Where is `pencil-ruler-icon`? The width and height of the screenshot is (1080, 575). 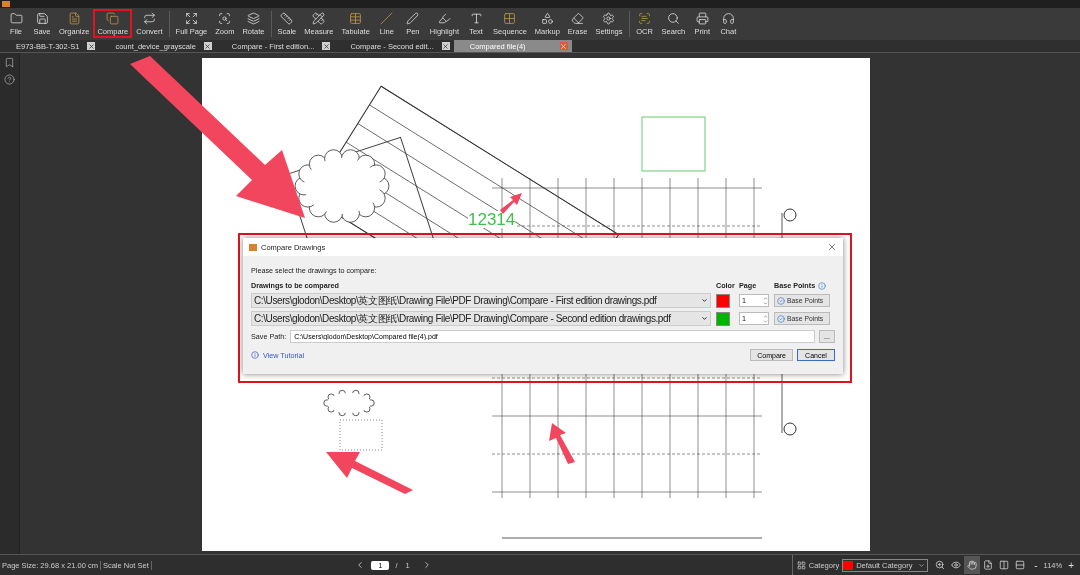
pencil-ruler-icon is located at coordinates (319, 18).